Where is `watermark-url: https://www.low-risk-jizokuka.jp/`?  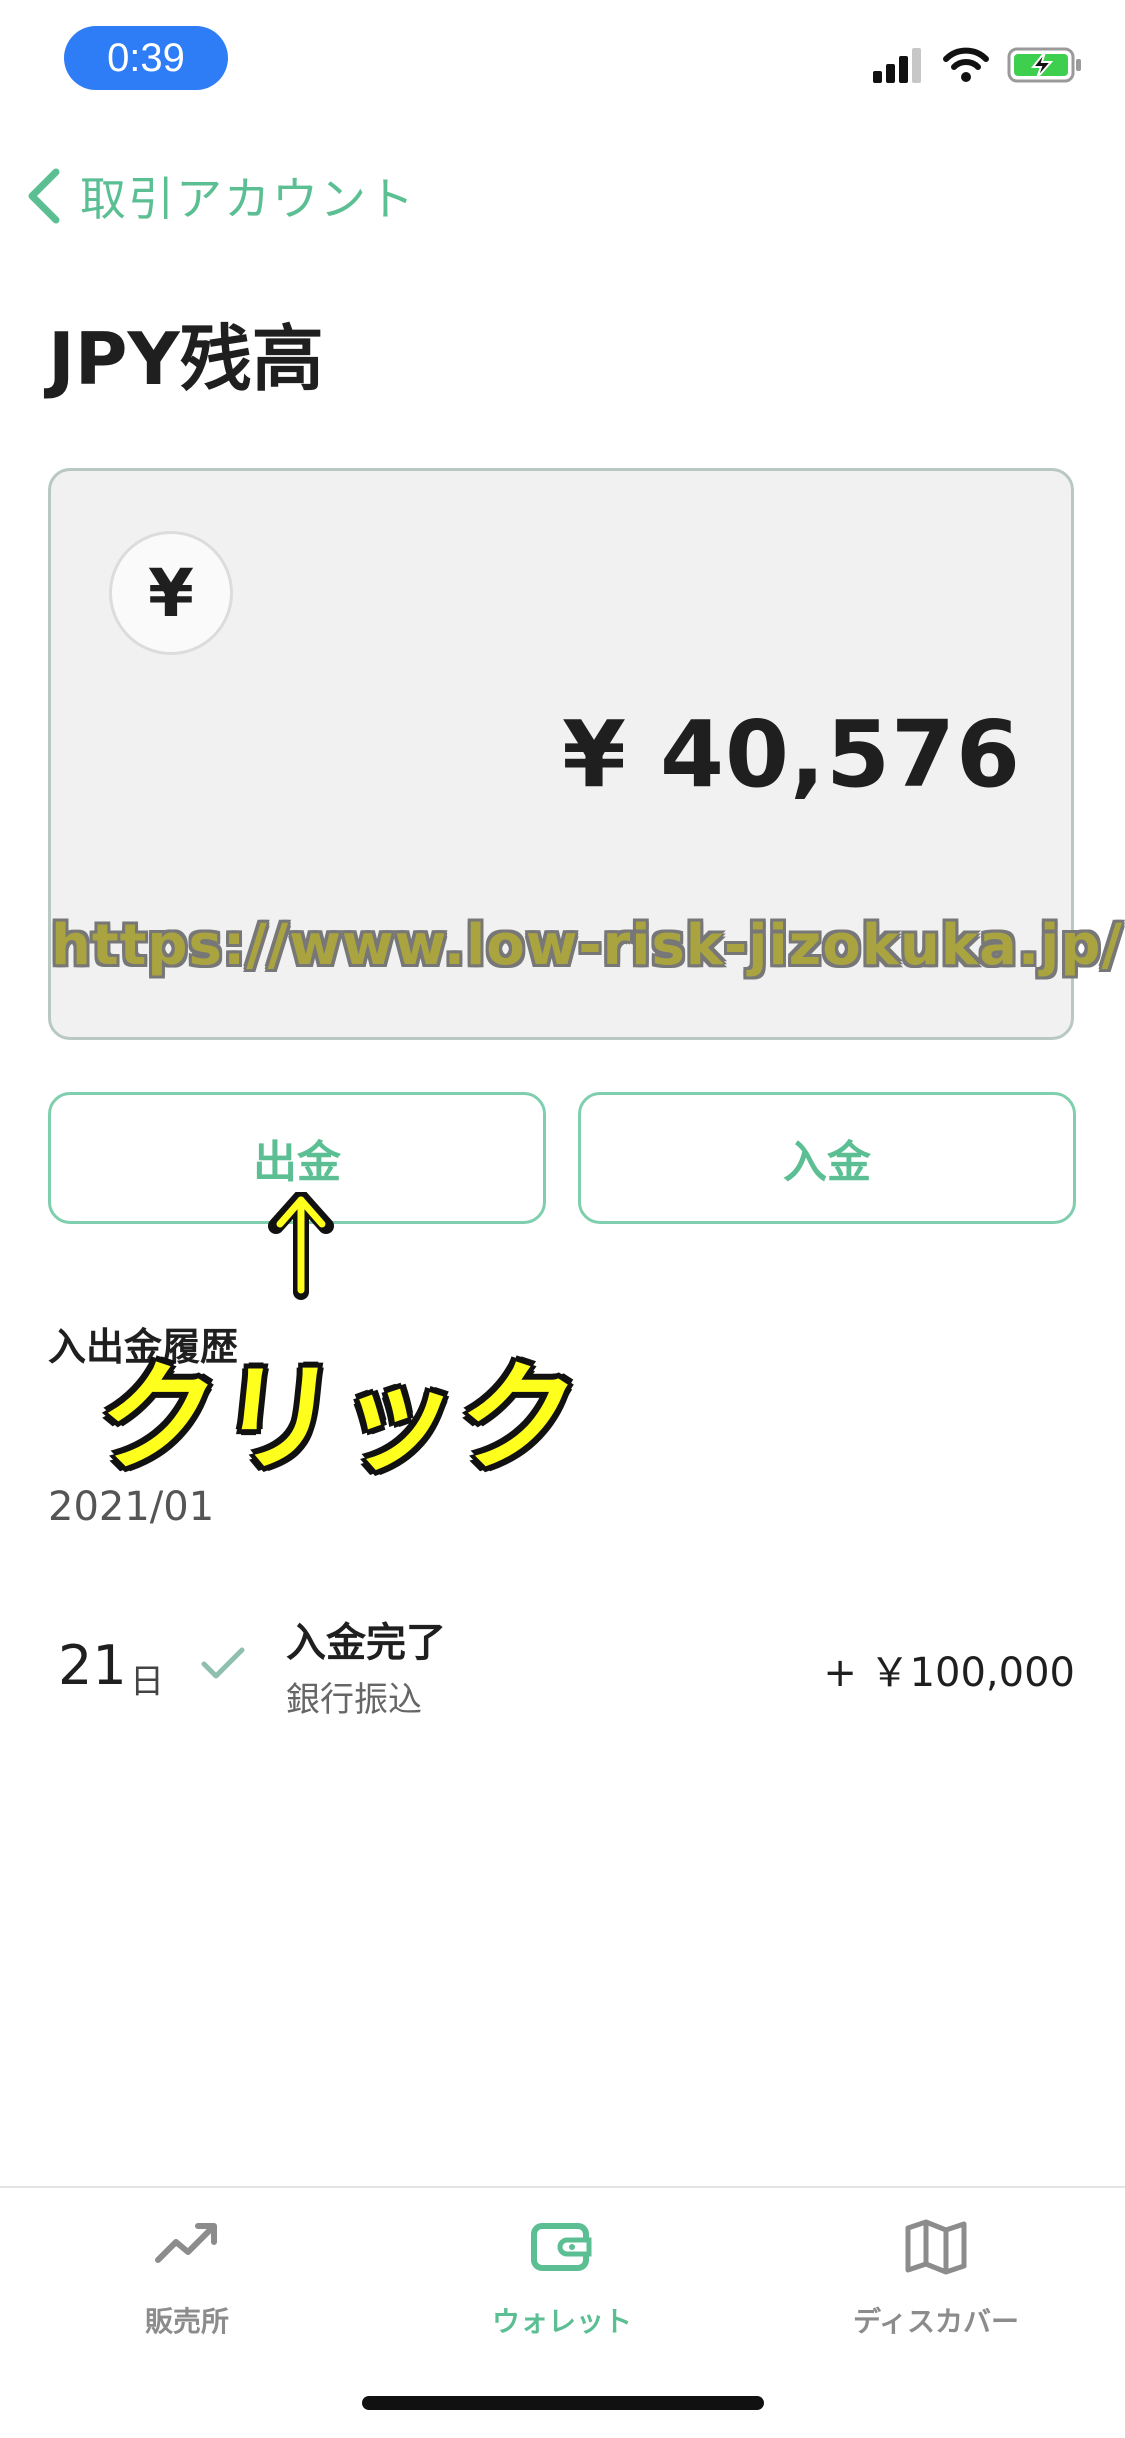 watermark-url: https://www.low-risk-jizokuka.jp/ is located at coordinates (587, 945).